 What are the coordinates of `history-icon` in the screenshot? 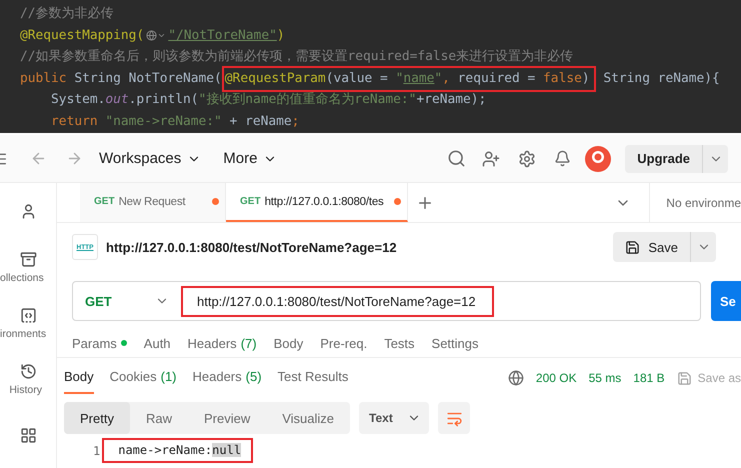 It's located at (28, 371).